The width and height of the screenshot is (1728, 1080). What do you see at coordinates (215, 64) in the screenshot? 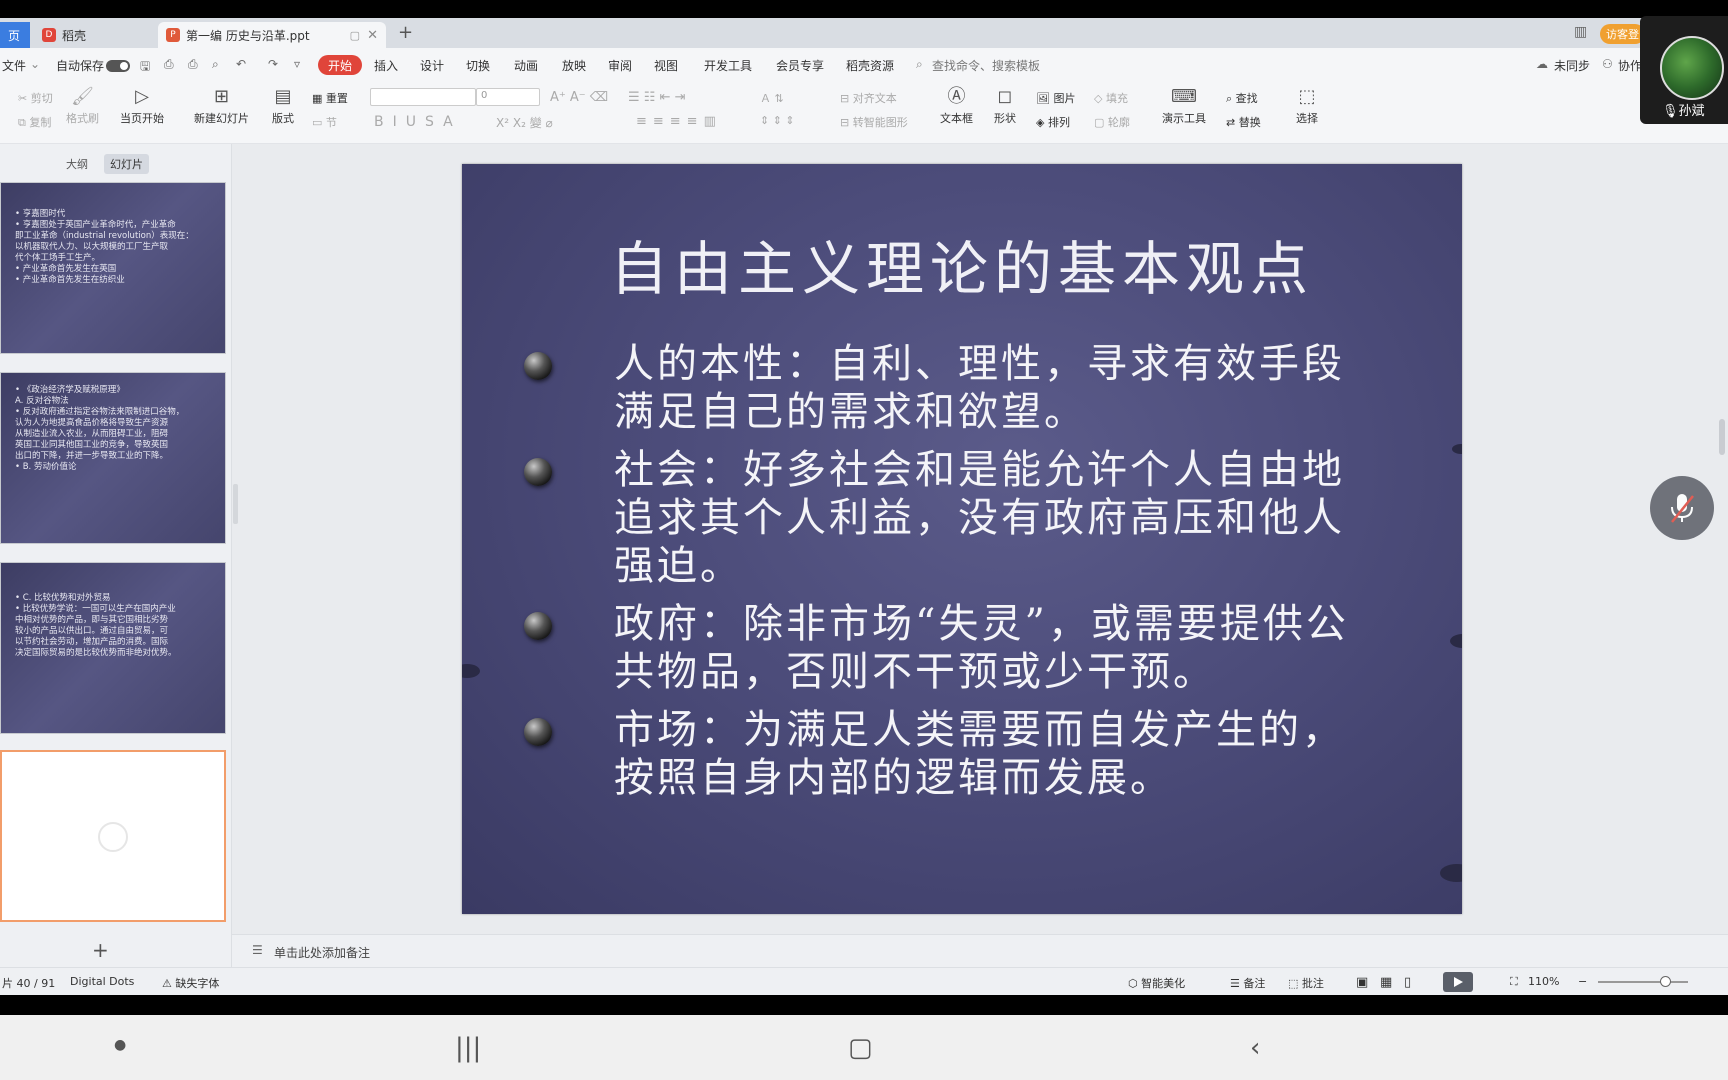
I see `print-preview-icon: ⌕` at bounding box center [215, 64].